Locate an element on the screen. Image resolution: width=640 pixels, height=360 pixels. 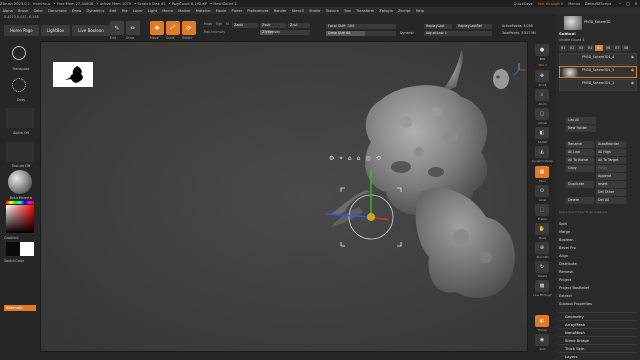
vtab-7: V7 is located at coordinates (617, 48).